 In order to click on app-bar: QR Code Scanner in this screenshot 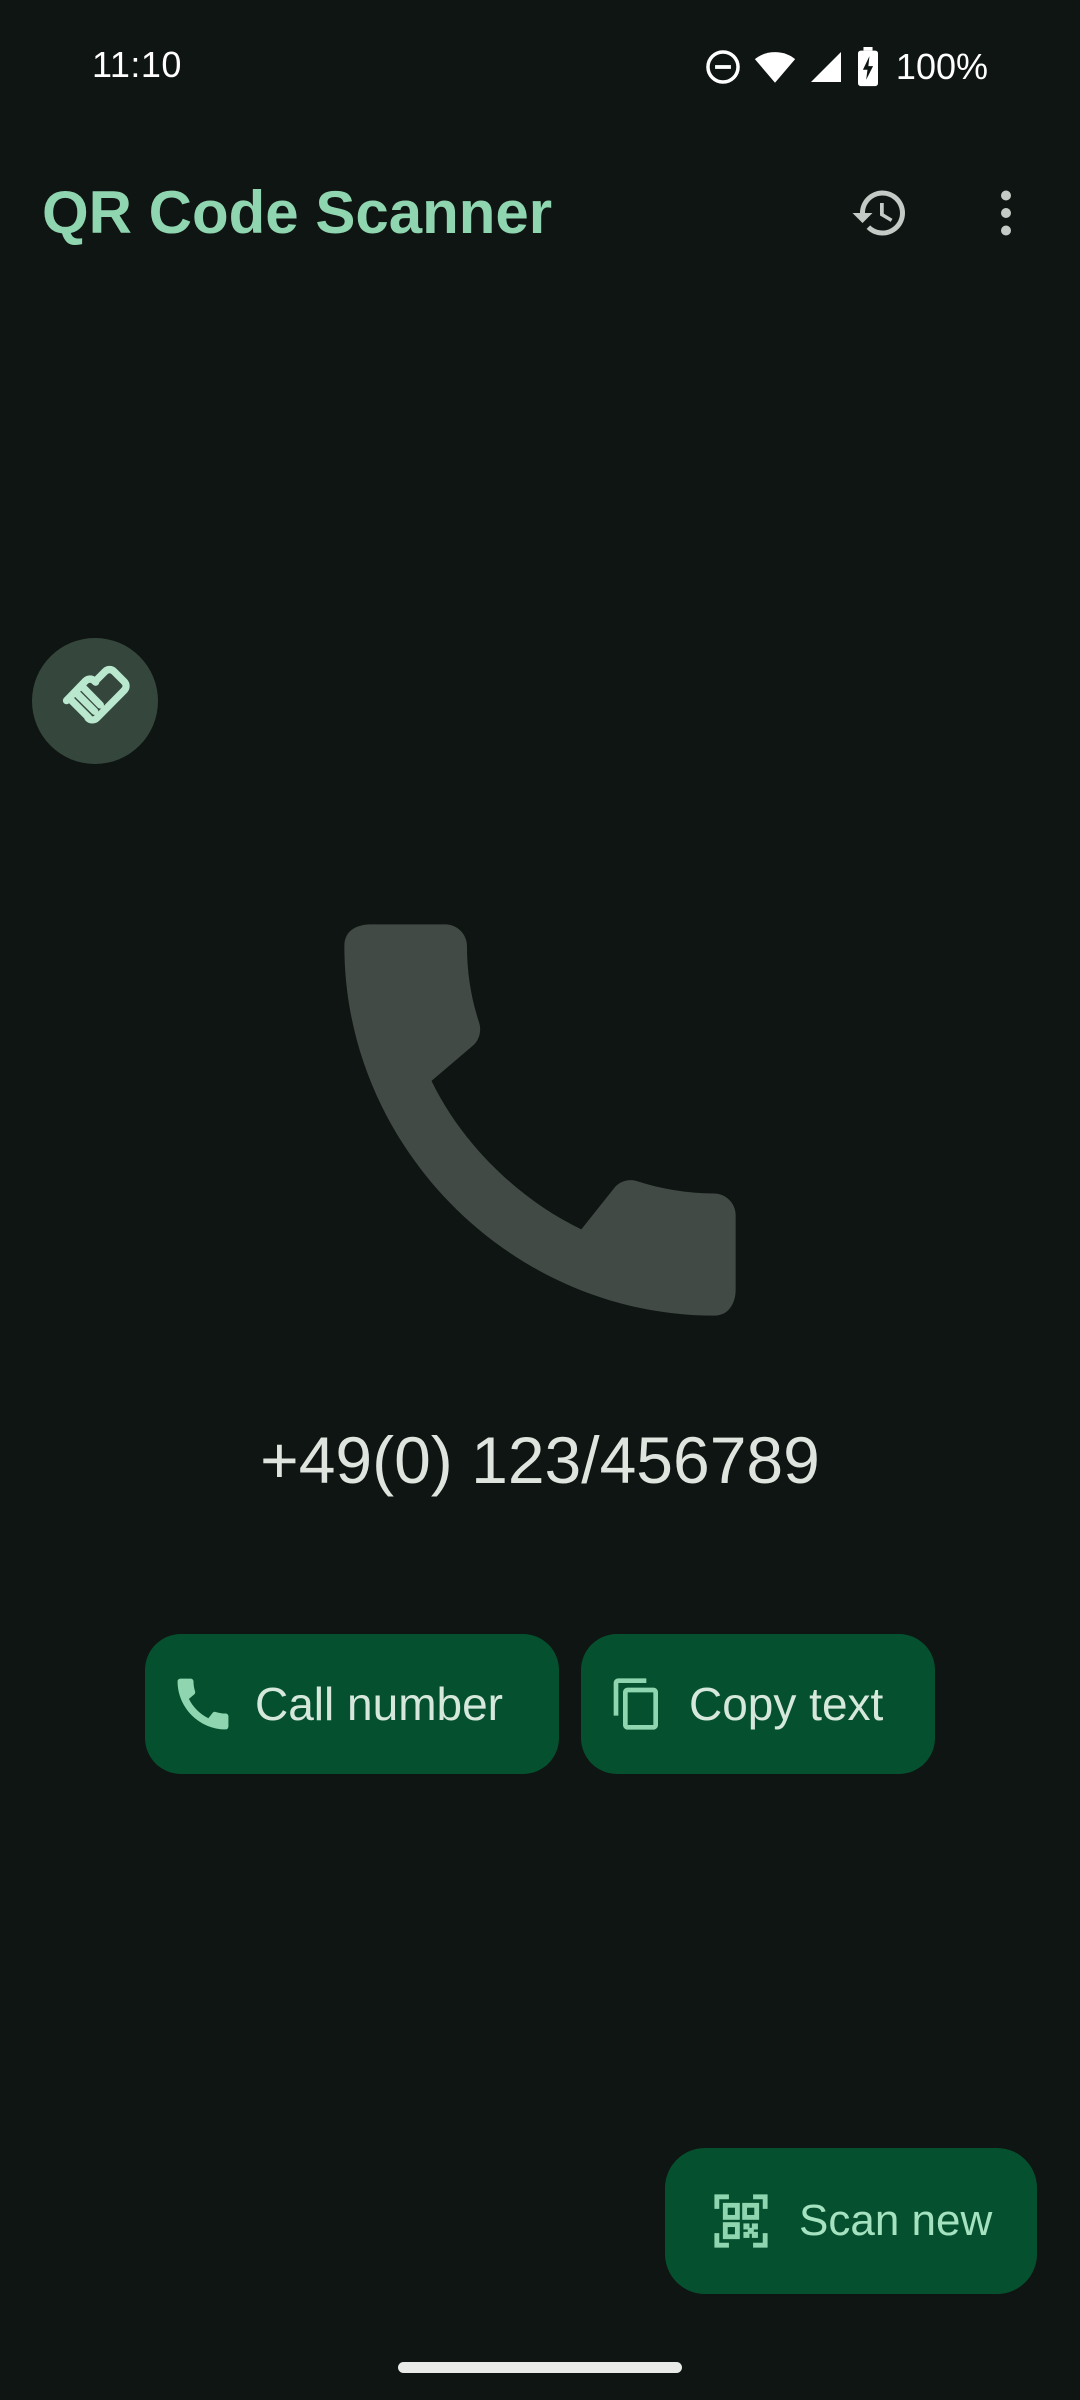, I will do `click(540, 215)`.